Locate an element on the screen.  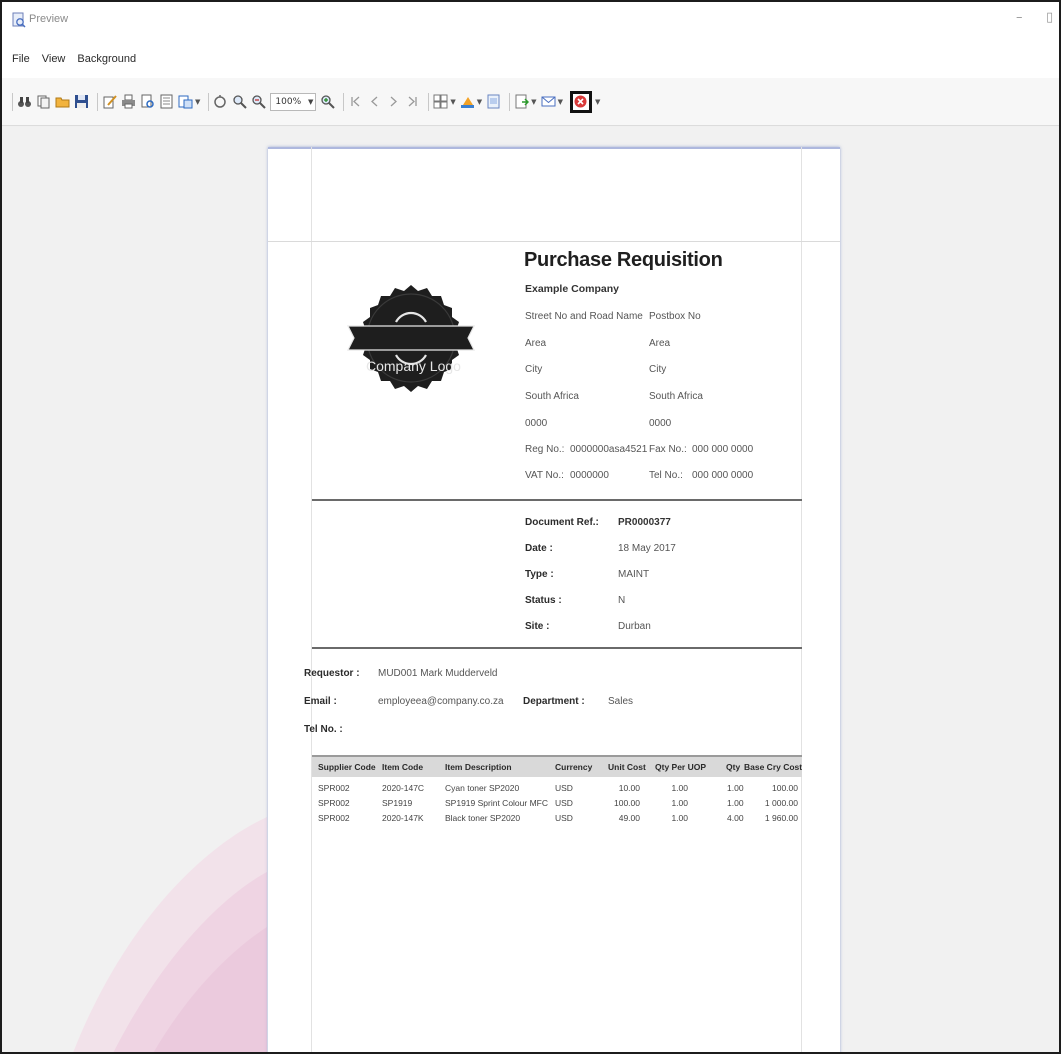
print-icon is located at coordinates (128, 101).